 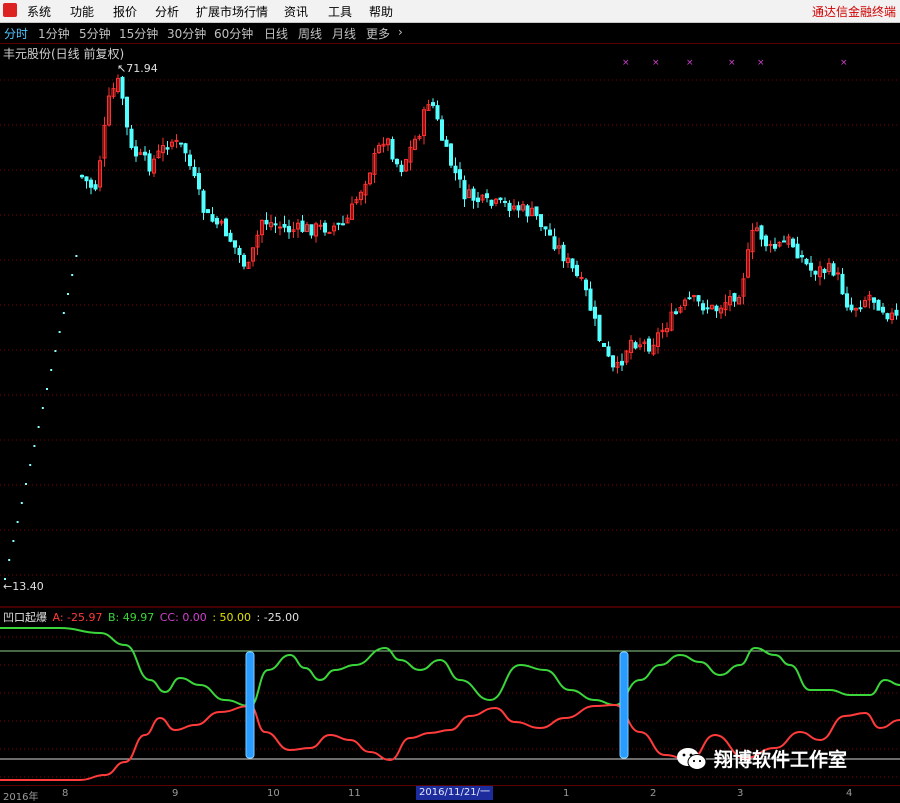 What do you see at coordinates (250, 705) in the screenshot?
I see `signal-bar` at bounding box center [250, 705].